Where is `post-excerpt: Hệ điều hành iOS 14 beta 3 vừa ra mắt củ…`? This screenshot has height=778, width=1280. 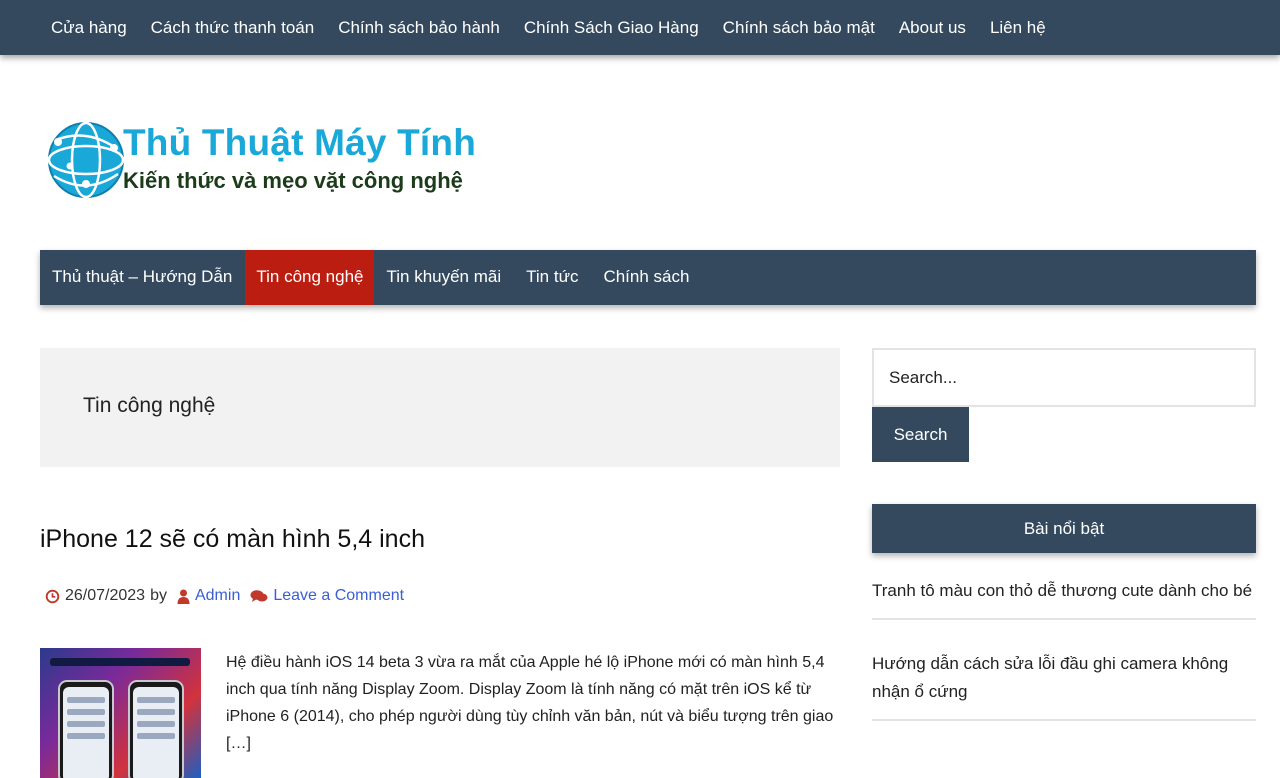
post-excerpt: Hệ điều hành iOS 14 beta 3 vừa ra mắt củ… is located at coordinates (530, 703).